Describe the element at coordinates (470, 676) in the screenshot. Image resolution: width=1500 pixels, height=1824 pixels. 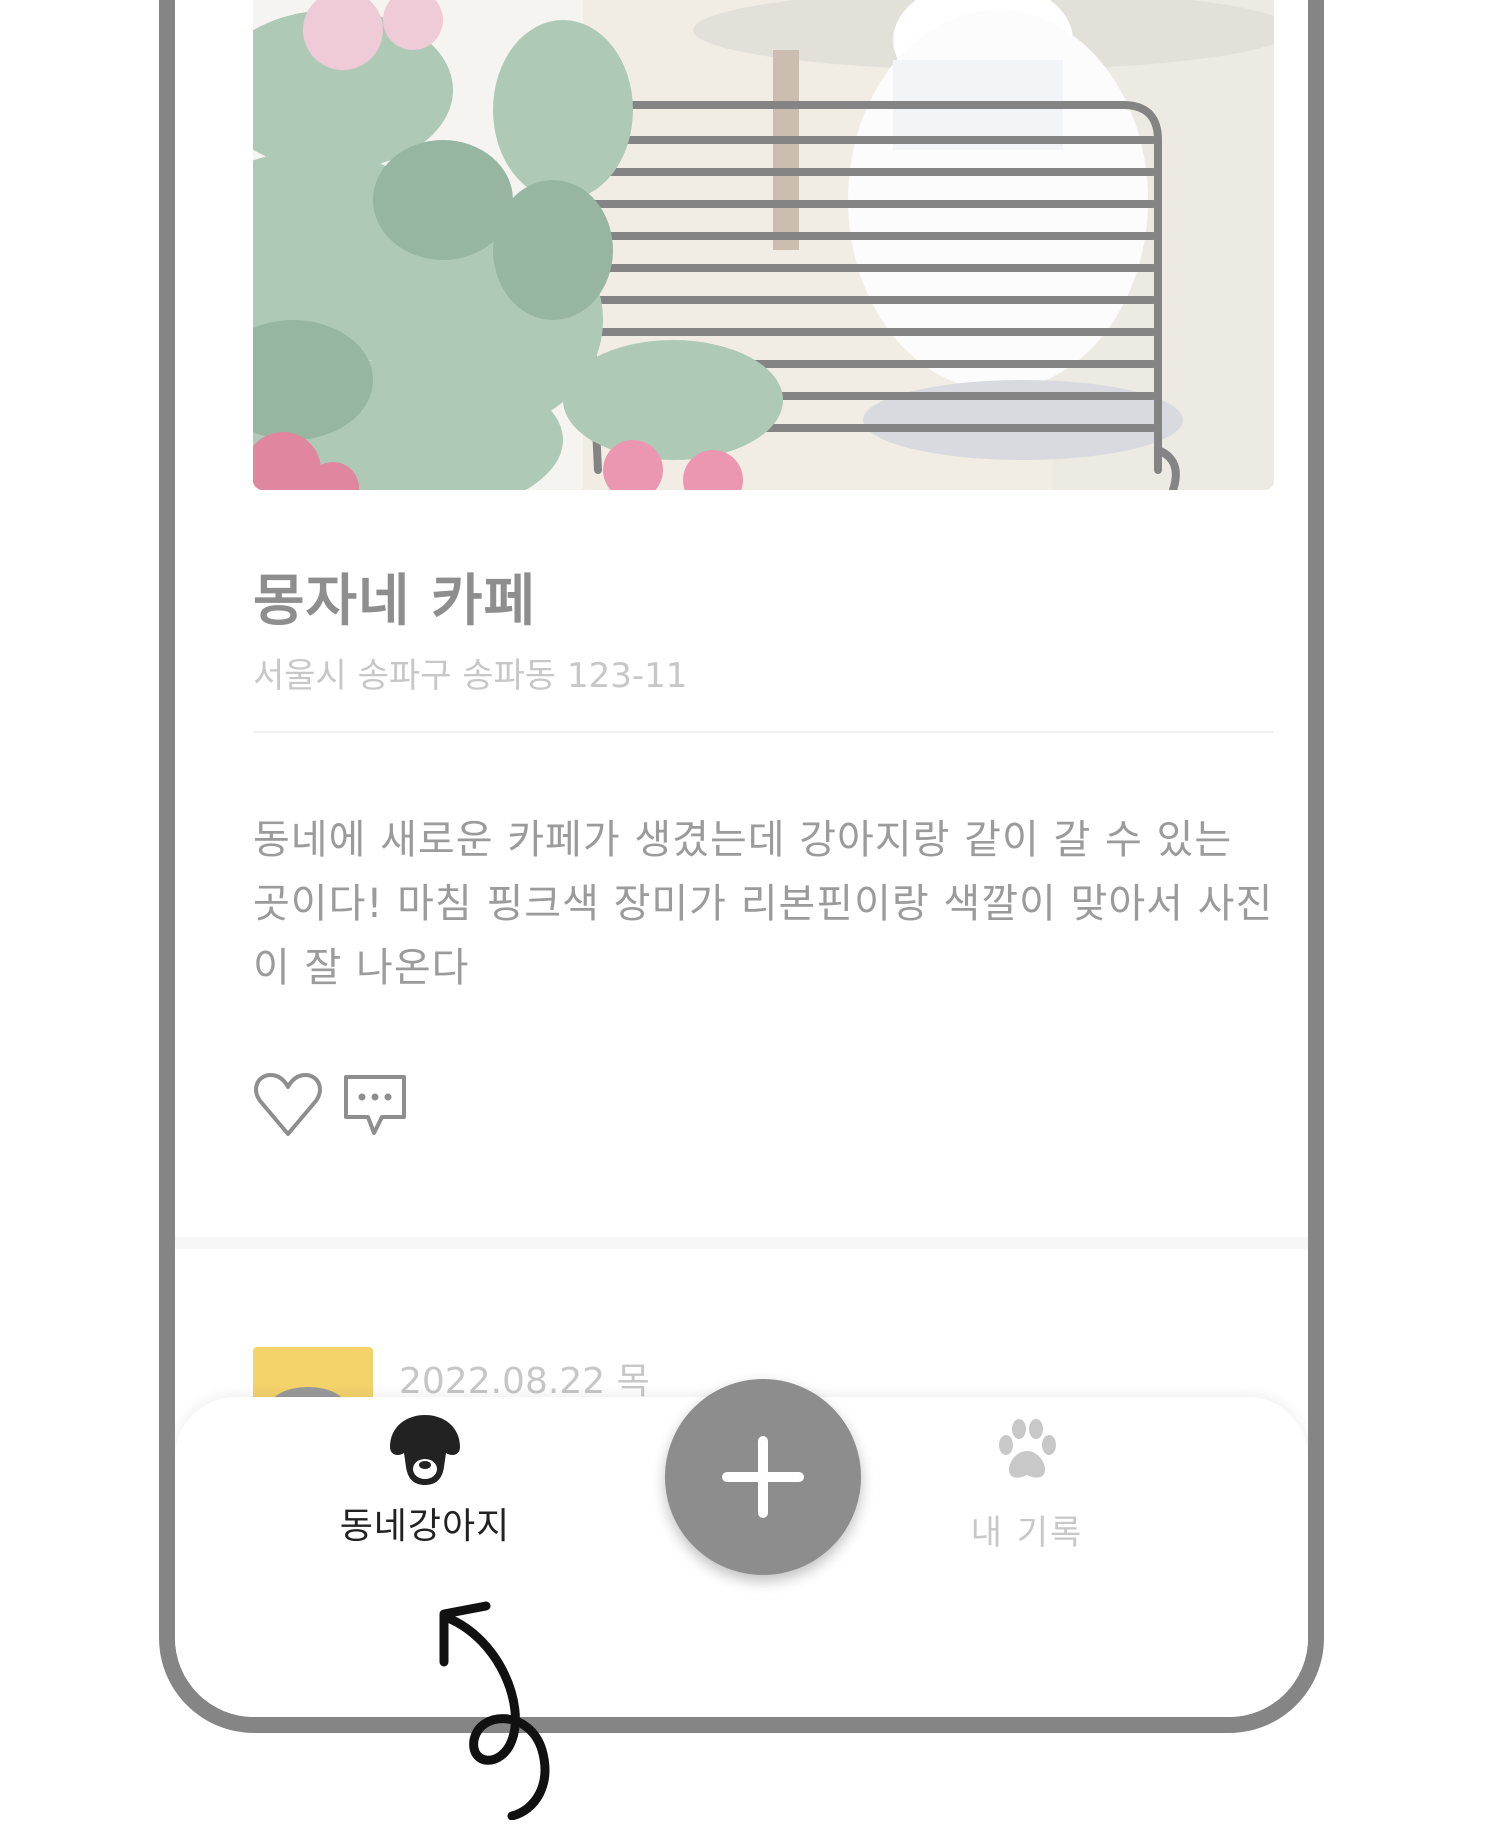
I see `post-address: 서울시 송파구 송파동 123-11` at that location.